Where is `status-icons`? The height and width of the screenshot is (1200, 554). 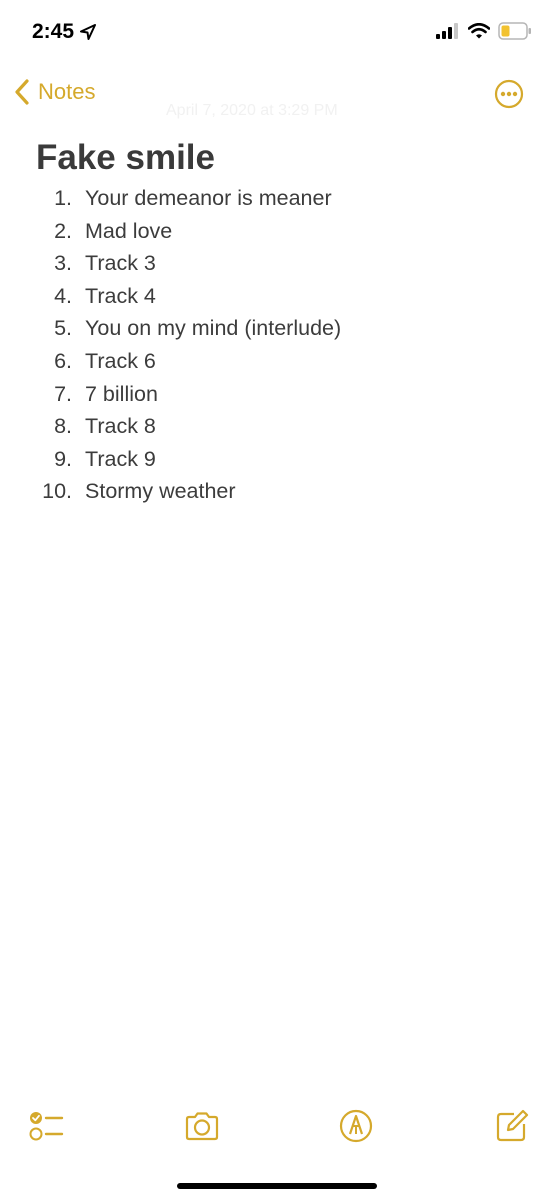 status-icons is located at coordinates (484, 31).